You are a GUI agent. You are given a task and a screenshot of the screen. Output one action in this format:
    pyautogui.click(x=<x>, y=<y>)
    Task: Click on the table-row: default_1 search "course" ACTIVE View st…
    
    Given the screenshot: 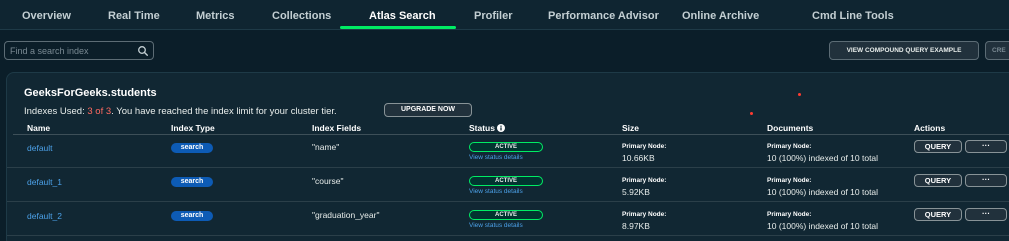 What is the action you would take?
    pyautogui.click(x=508, y=185)
    